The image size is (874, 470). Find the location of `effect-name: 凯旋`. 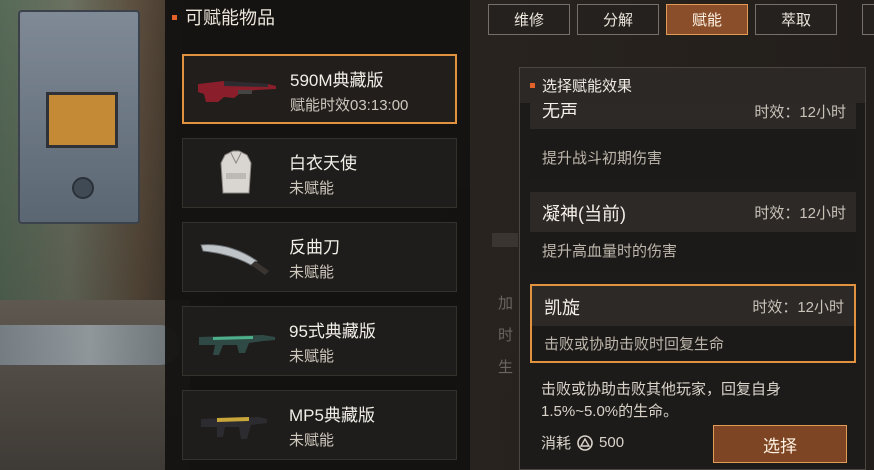

effect-name: 凯旋 is located at coordinates (562, 308).